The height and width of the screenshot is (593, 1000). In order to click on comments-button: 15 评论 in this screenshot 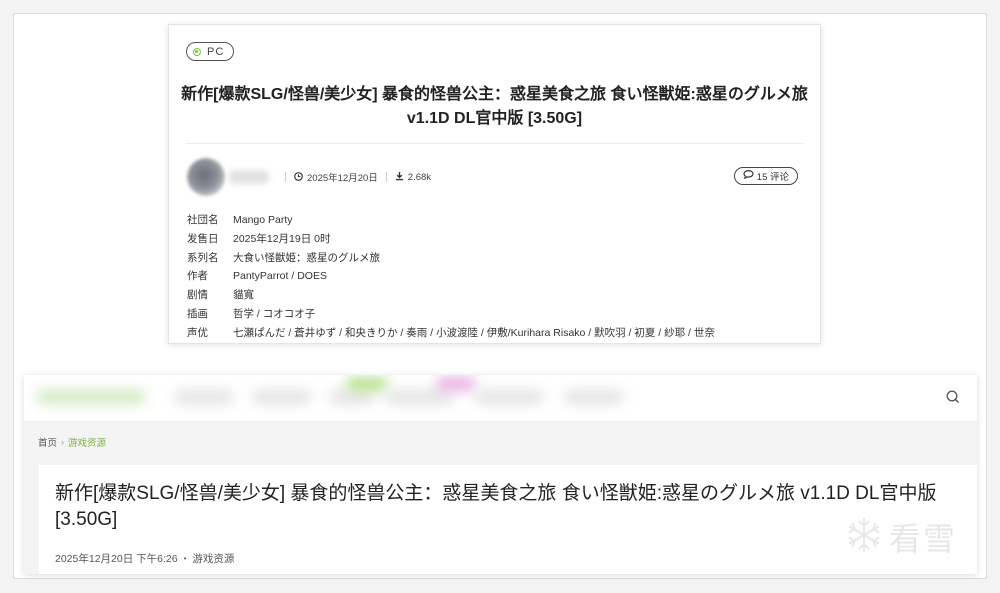, I will do `click(765, 176)`.